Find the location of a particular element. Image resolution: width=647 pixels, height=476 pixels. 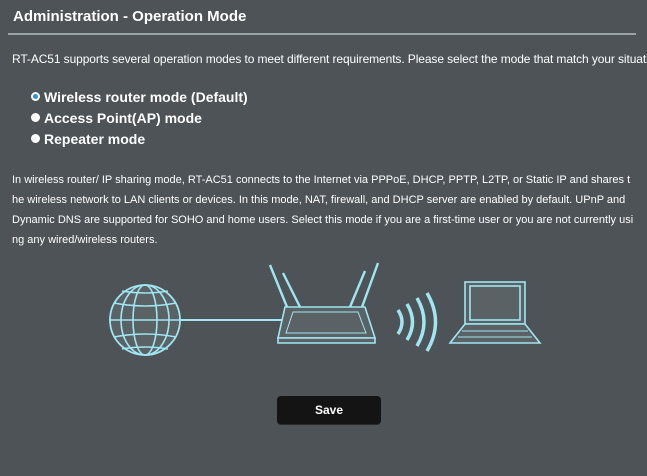

laptop-icon is located at coordinates (495, 312).